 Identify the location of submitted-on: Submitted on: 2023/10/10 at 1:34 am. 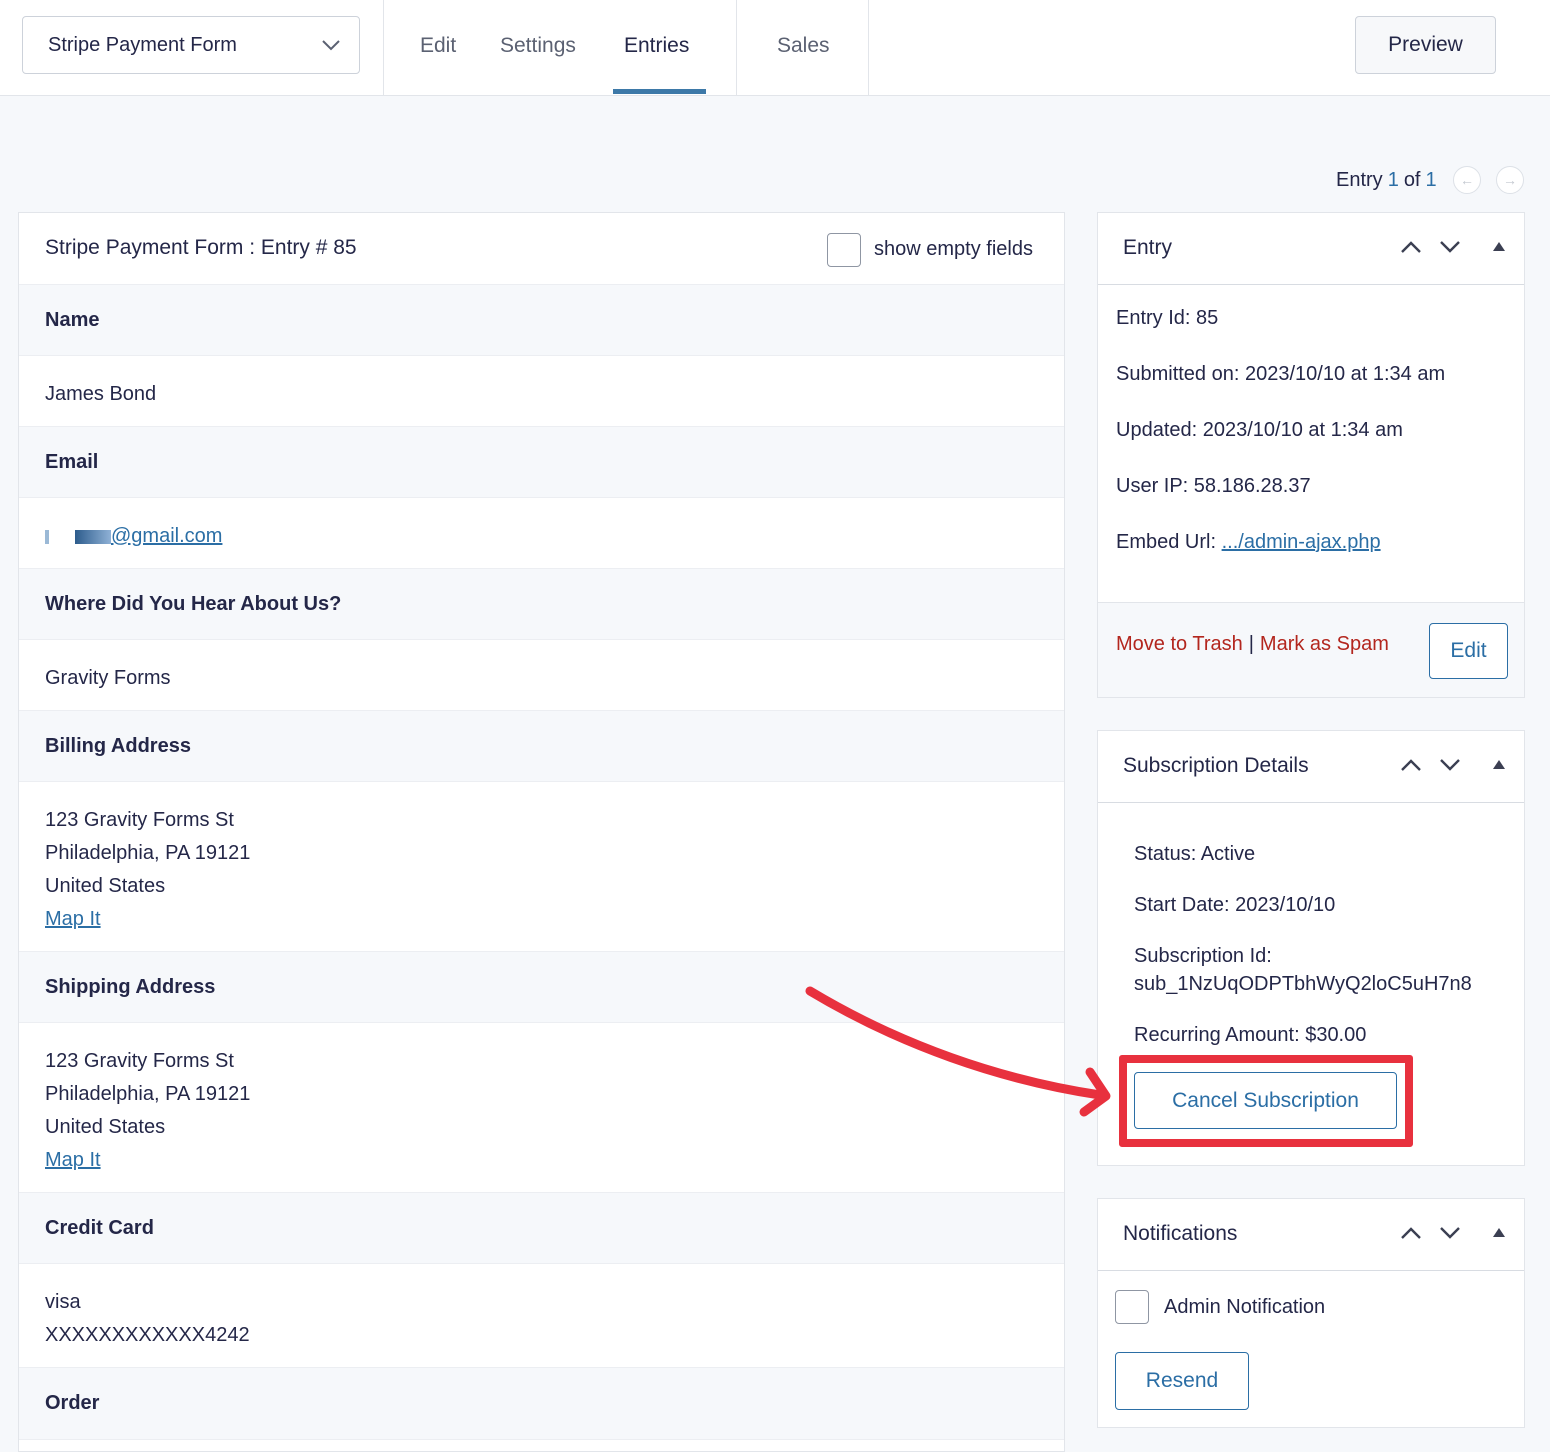
(1281, 374).